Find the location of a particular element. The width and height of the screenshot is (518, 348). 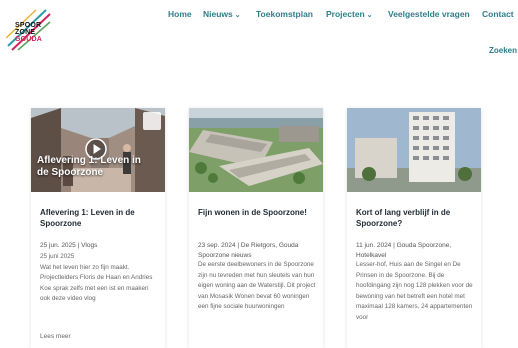

nav-label: Nieuws is located at coordinates (218, 14).